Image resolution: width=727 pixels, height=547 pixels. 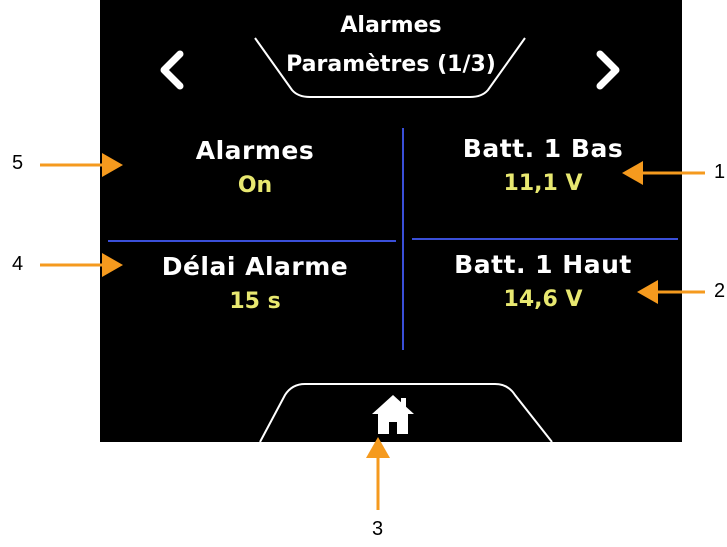 What do you see at coordinates (543, 148) in the screenshot?
I see `setting-label: Batt. 1 Bas` at bounding box center [543, 148].